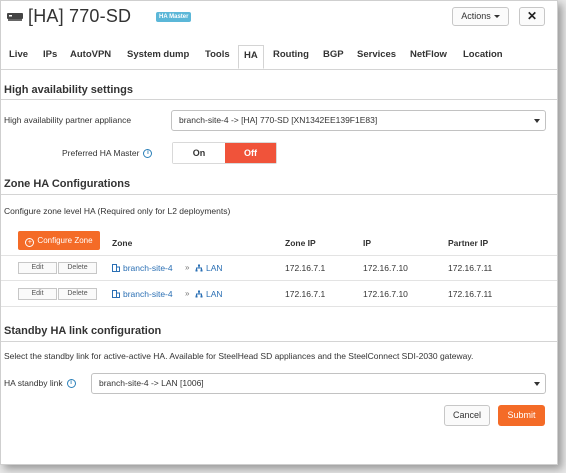 The height and width of the screenshot is (473, 566). What do you see at coordinates (251, 57) in the screenshot?
I see `tab-ha: HA` at bounding box center [251, 57].